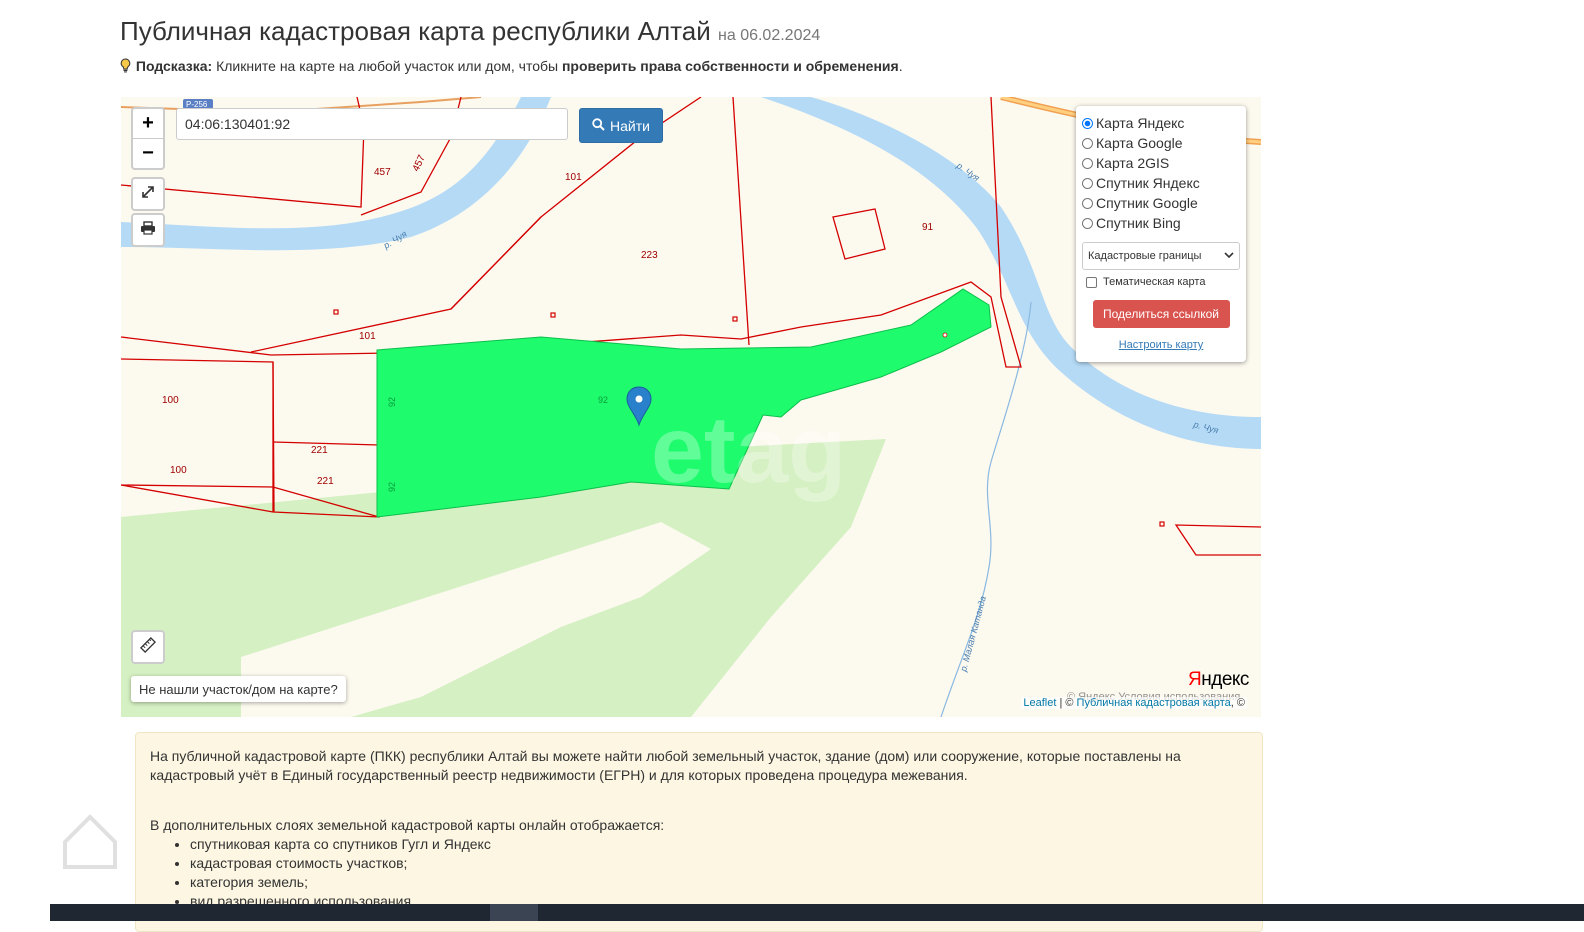  What do you see at coordinates (748, 450) in the screenshot?
I see `watermark-text: etag` at bounding box center [748, 450].